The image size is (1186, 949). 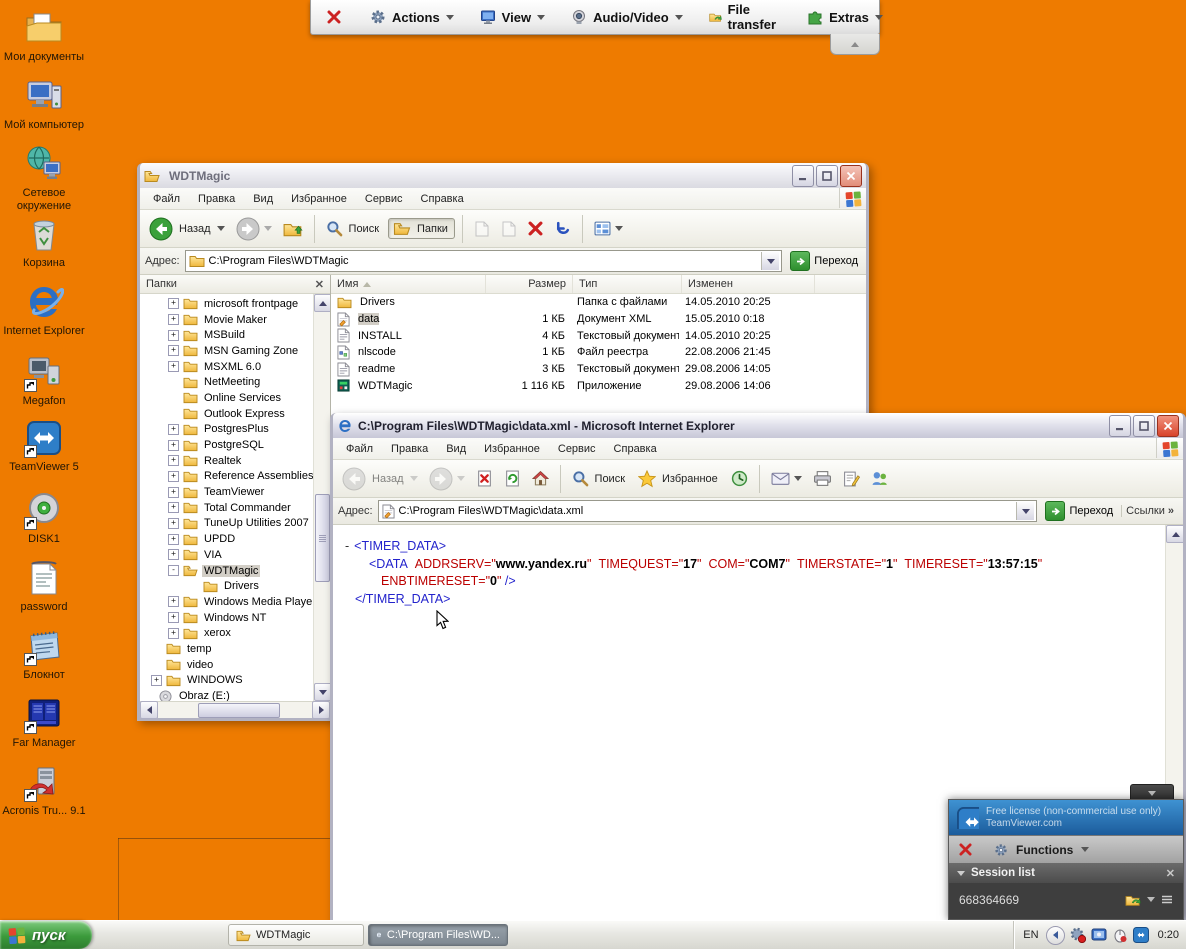 I want to click on column-modified: Изменен, so click(x=748, y=284).